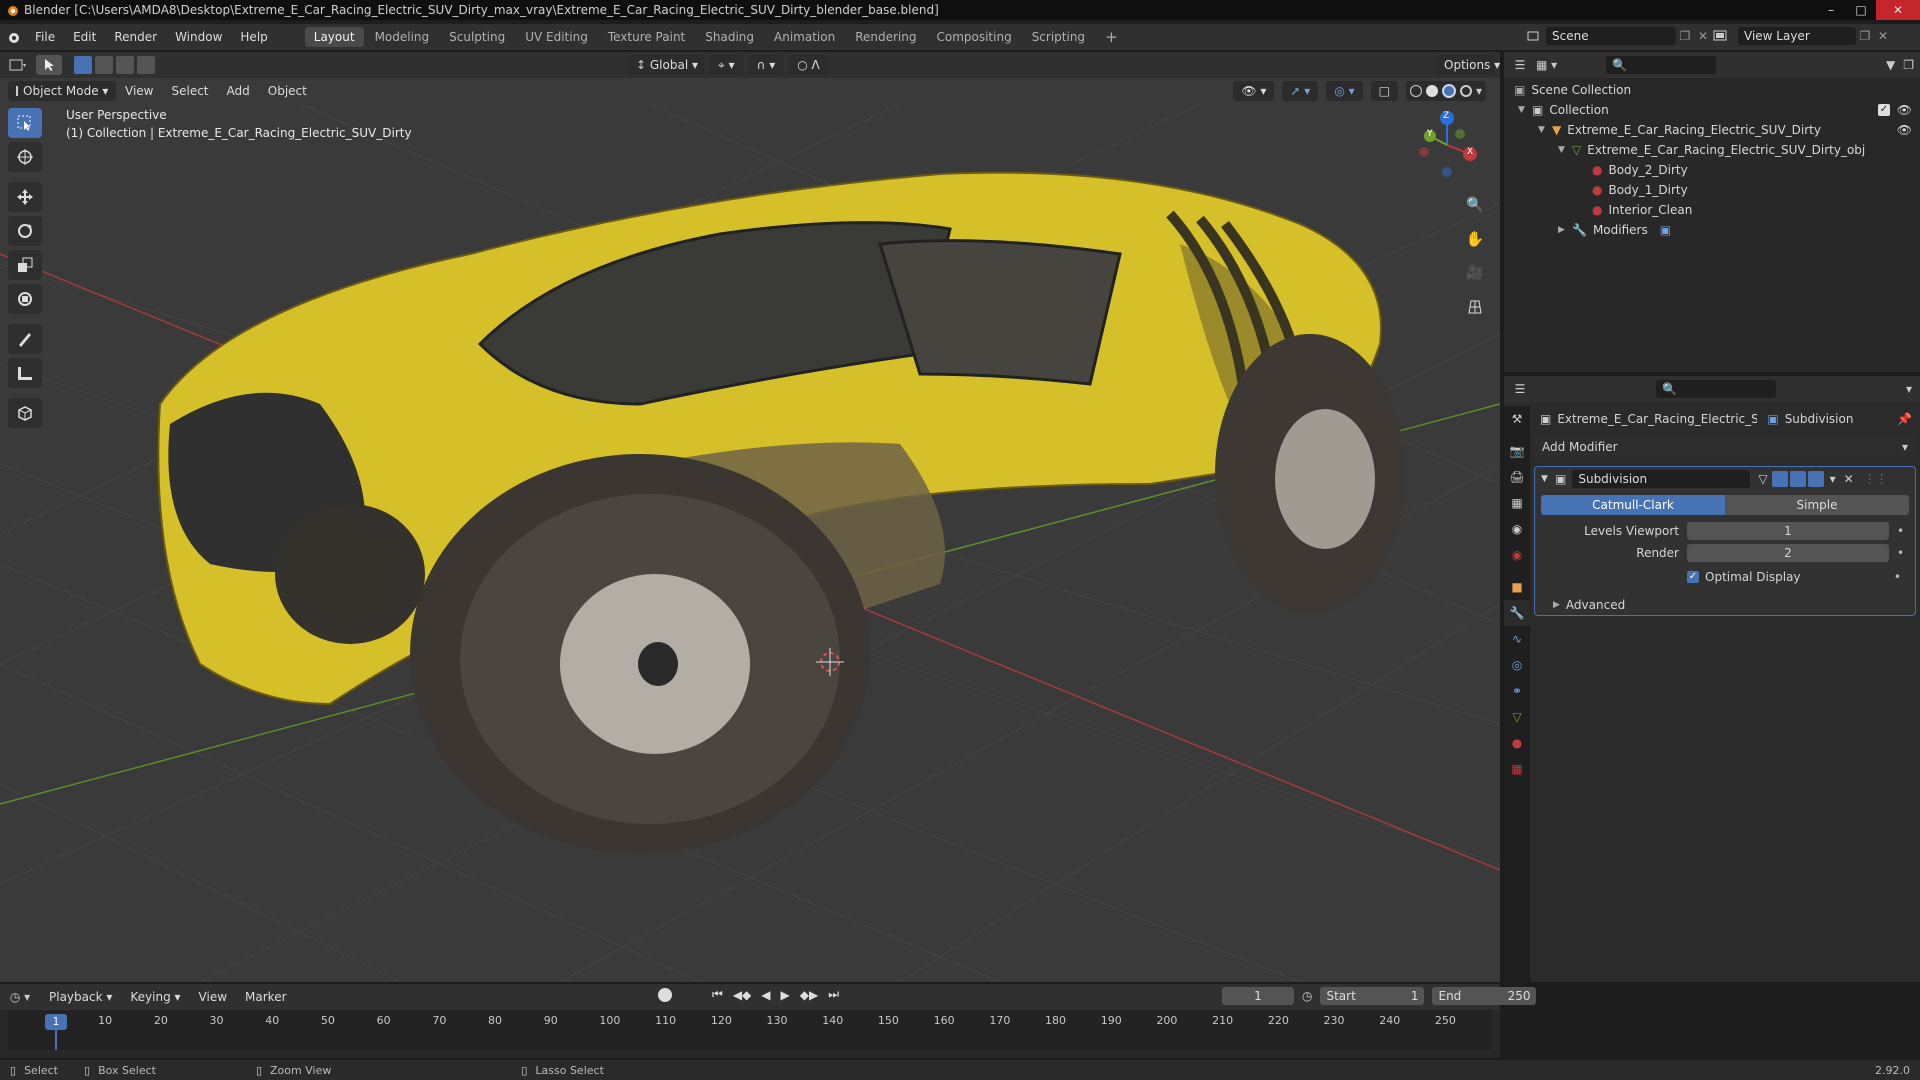 The image size is (1920, 1080). I want to click on object-expand-icon: ▼, so click(1545, 130).